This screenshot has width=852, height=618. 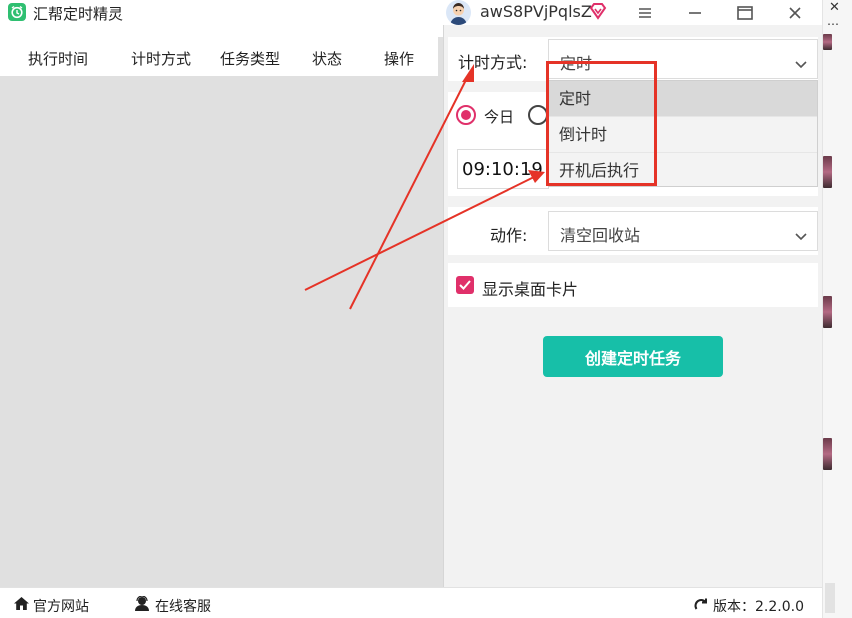 I want to click on close-icon: ✕, so click(x=834, y=7).